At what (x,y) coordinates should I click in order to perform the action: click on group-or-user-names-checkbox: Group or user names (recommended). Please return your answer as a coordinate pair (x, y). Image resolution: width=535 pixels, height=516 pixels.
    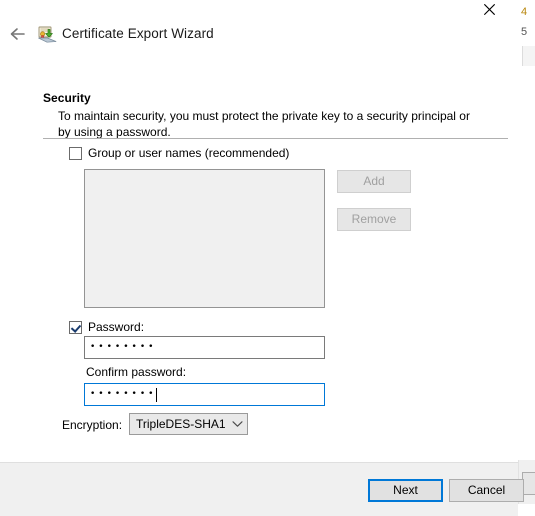
    Looking at the image, I should click on (179, 153).